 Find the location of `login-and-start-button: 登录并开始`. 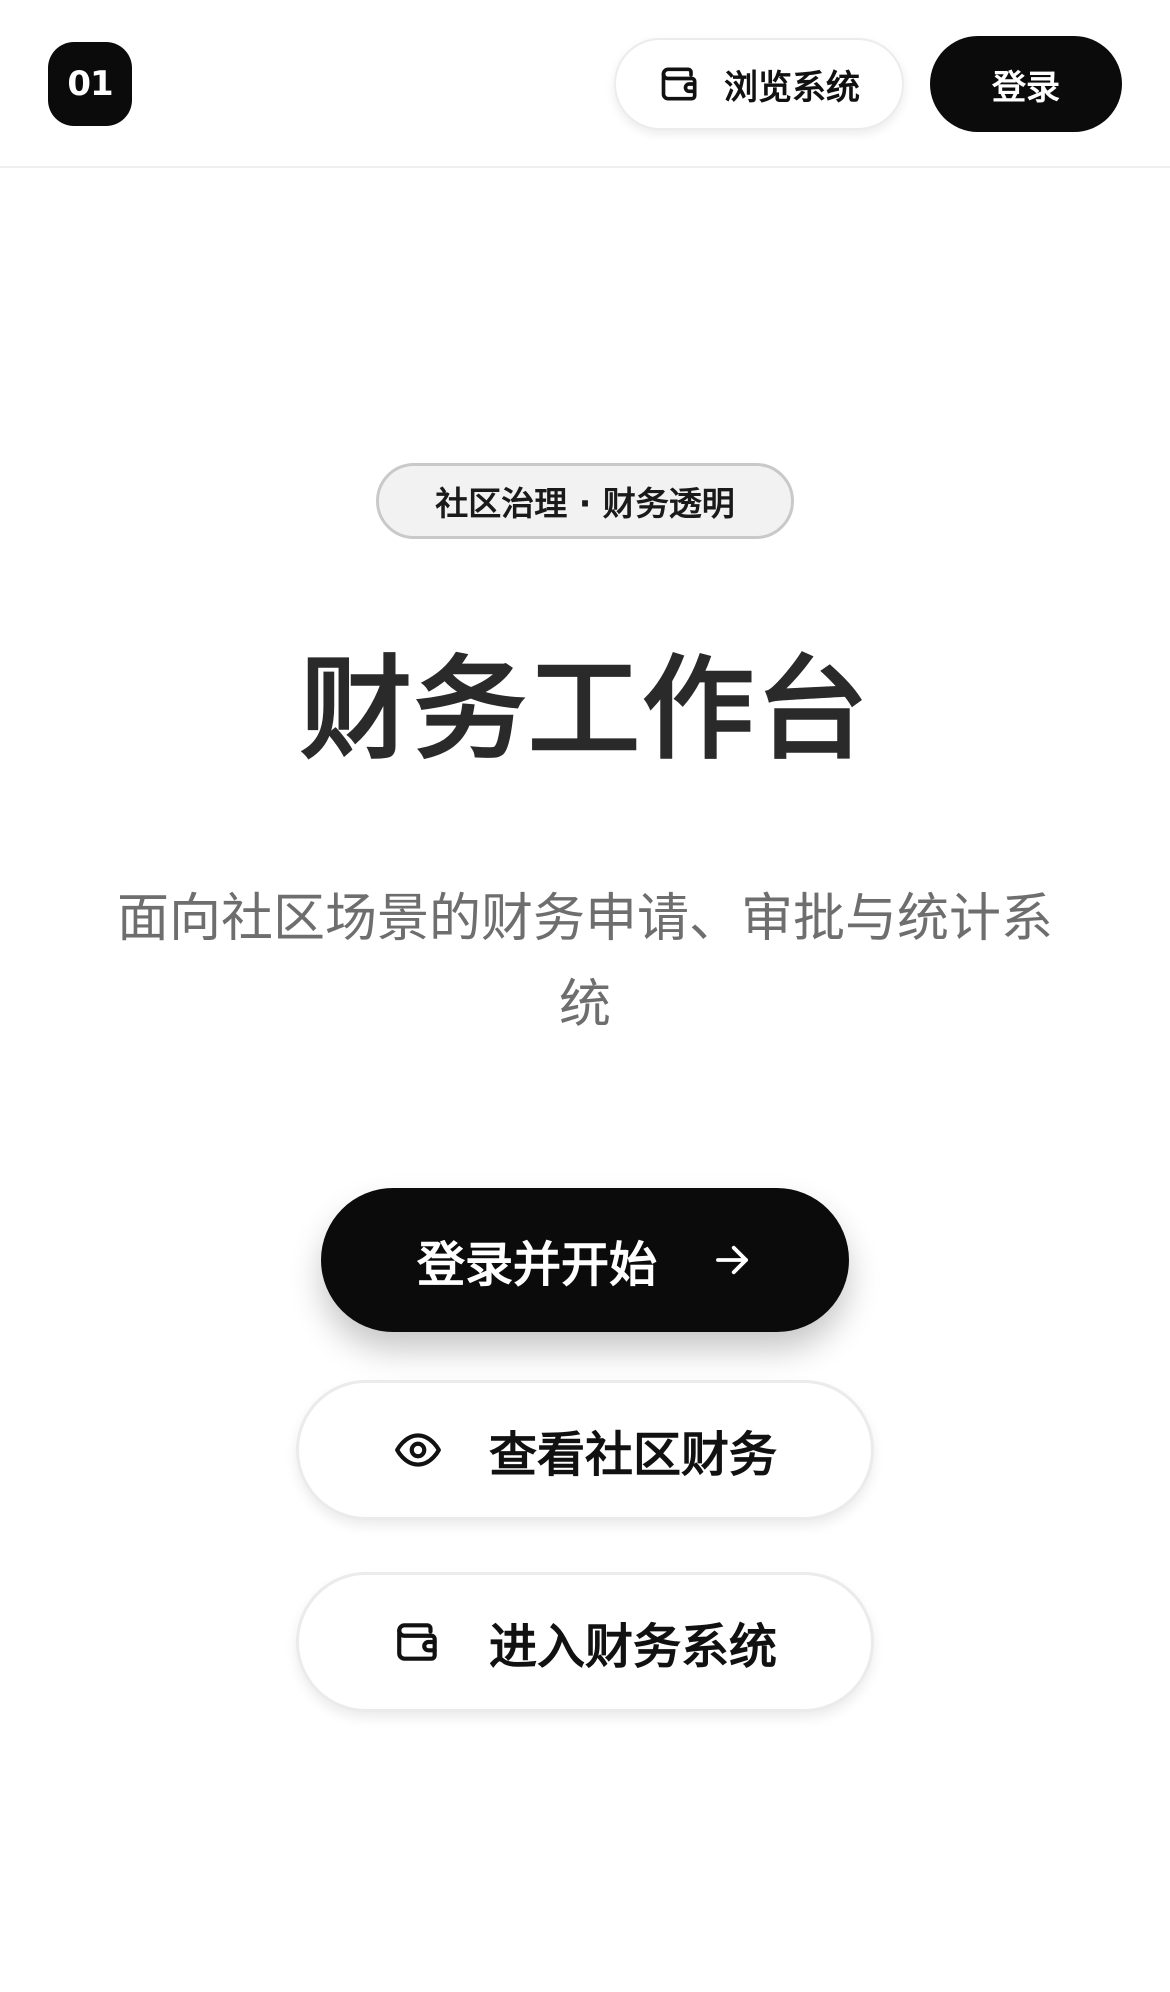

login-and-start-button: 登录并开始 is located at coordinates (585, 1260).